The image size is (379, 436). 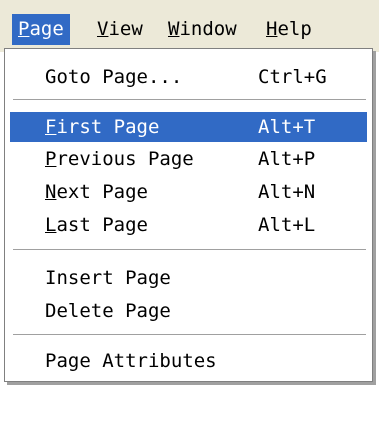 I want to click on menu-item-previous-page-label: Previous Page, so click(x=119, y=159).